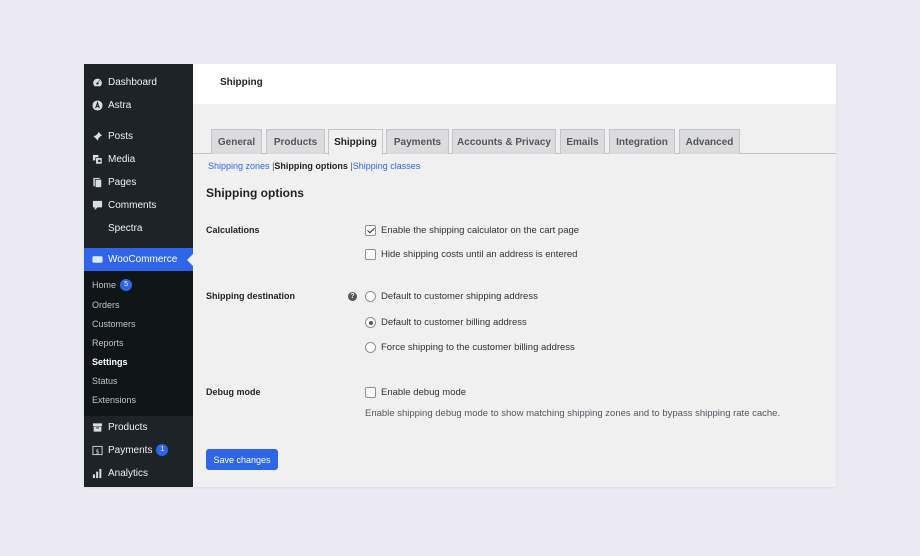 The image size is (920, 556). Describe the element at coordinates (370, 230) in the screenshot. I see `enable-calculator-checkbox` at that location.